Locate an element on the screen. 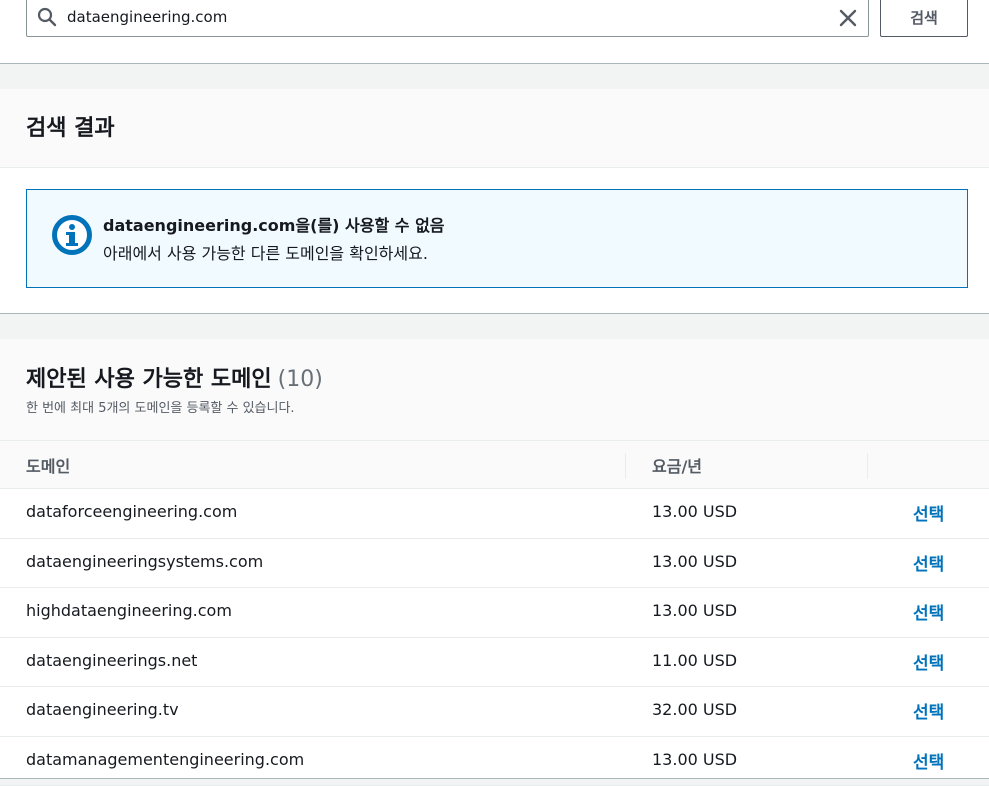 Image resolution: width=989 pixels, height=786 pixels. table-row: dataengineering.tv 32.00 USD 선택 is located at coordinates (494, 712).